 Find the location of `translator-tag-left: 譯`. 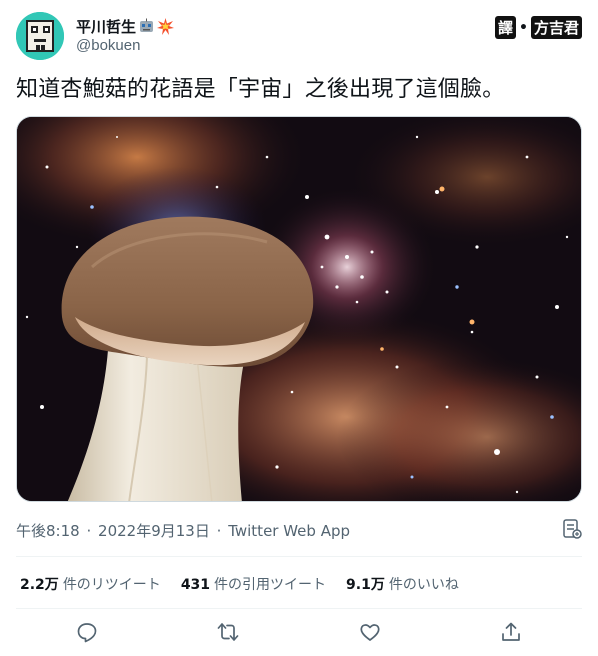

translator-tag-left: 譯 is located at coordinates (506, 27).